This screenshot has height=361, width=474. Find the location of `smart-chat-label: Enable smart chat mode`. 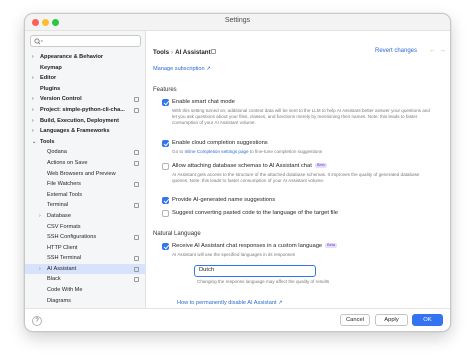

smart-chat-label: Enable smart chat mode is located at coordinates (203, 101).